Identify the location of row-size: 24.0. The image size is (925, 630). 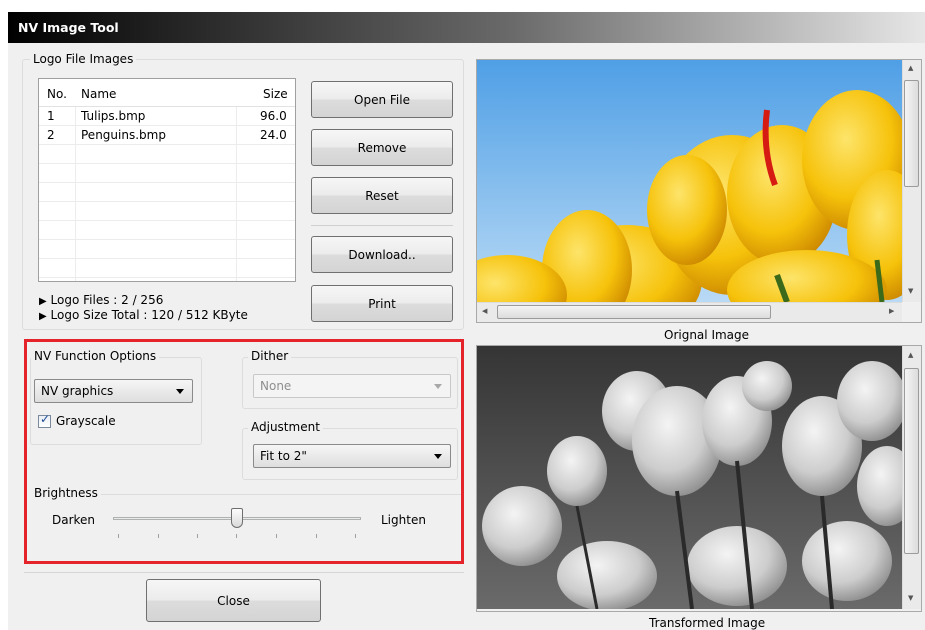
(273, 135).